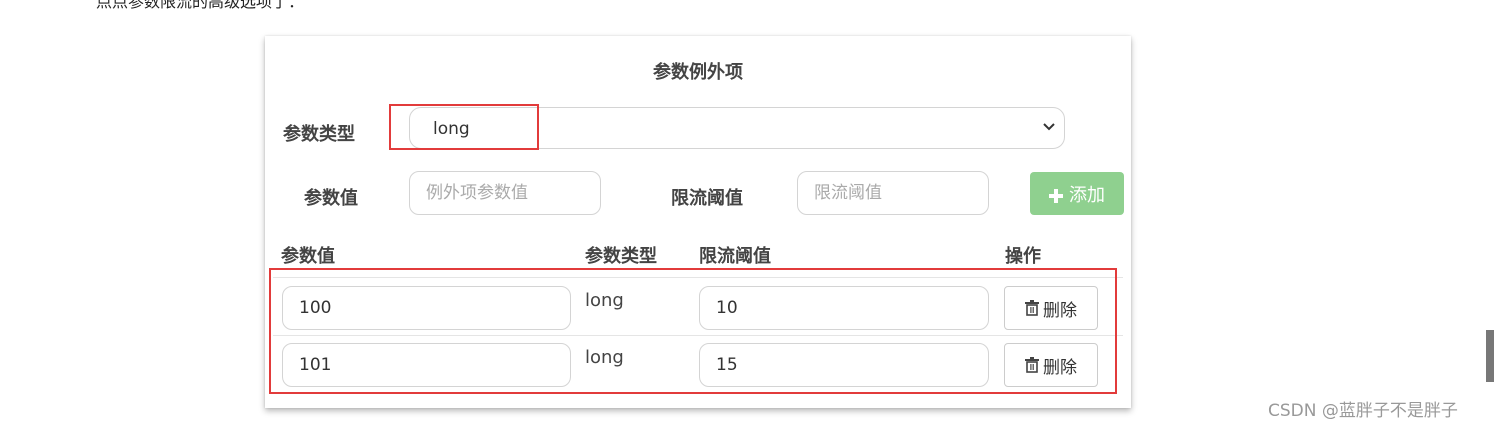  Describe the element at coordinates (308, 256) in the screenshot. I see `col-header-param-value: 参数值` at that location.